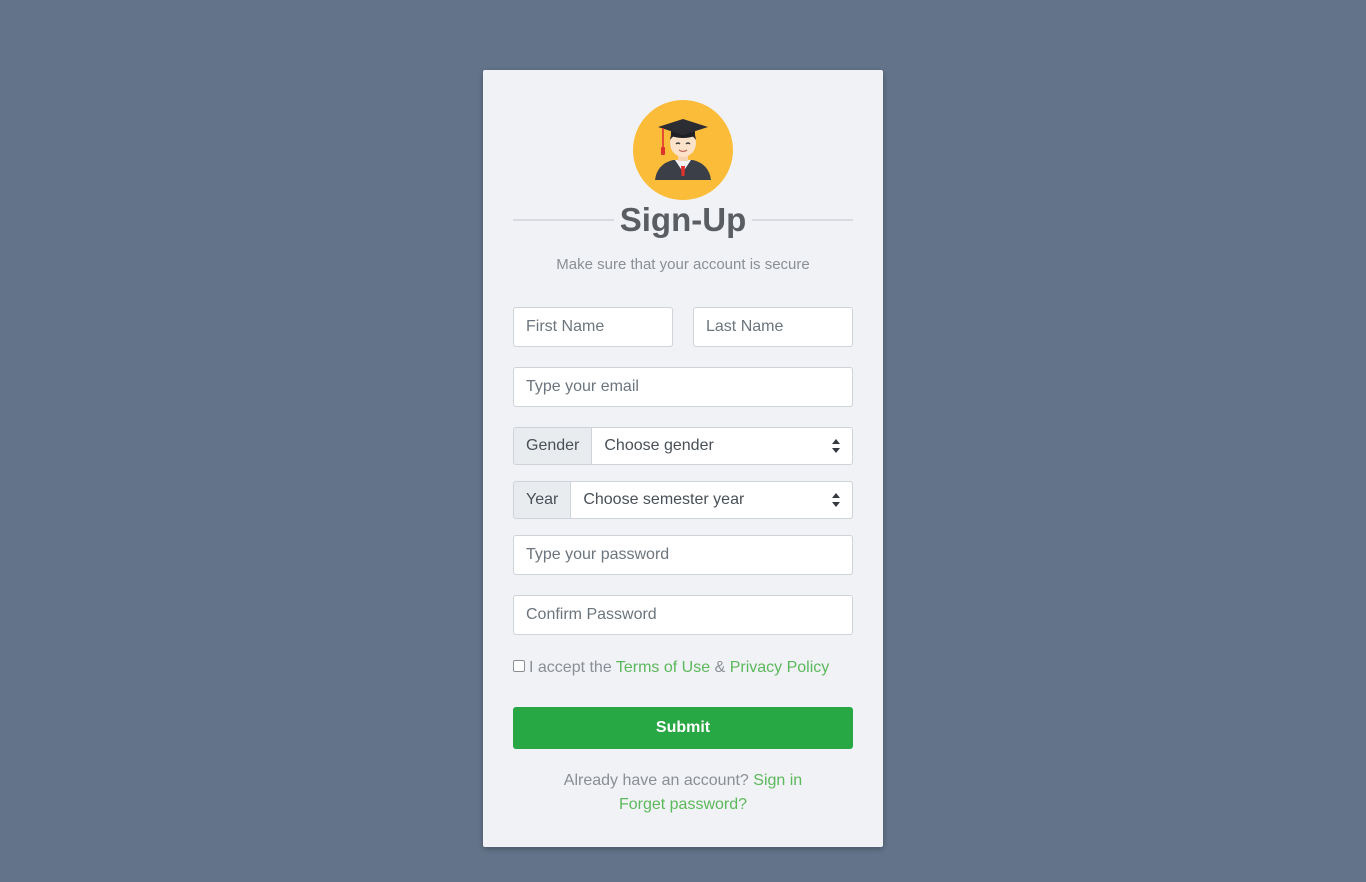 The width and height of the screenshot is (1366, 882). What do you see at coordinates (773, 327) in the screenshot?
I see `last-name-input` at bounding box center [773, 327].